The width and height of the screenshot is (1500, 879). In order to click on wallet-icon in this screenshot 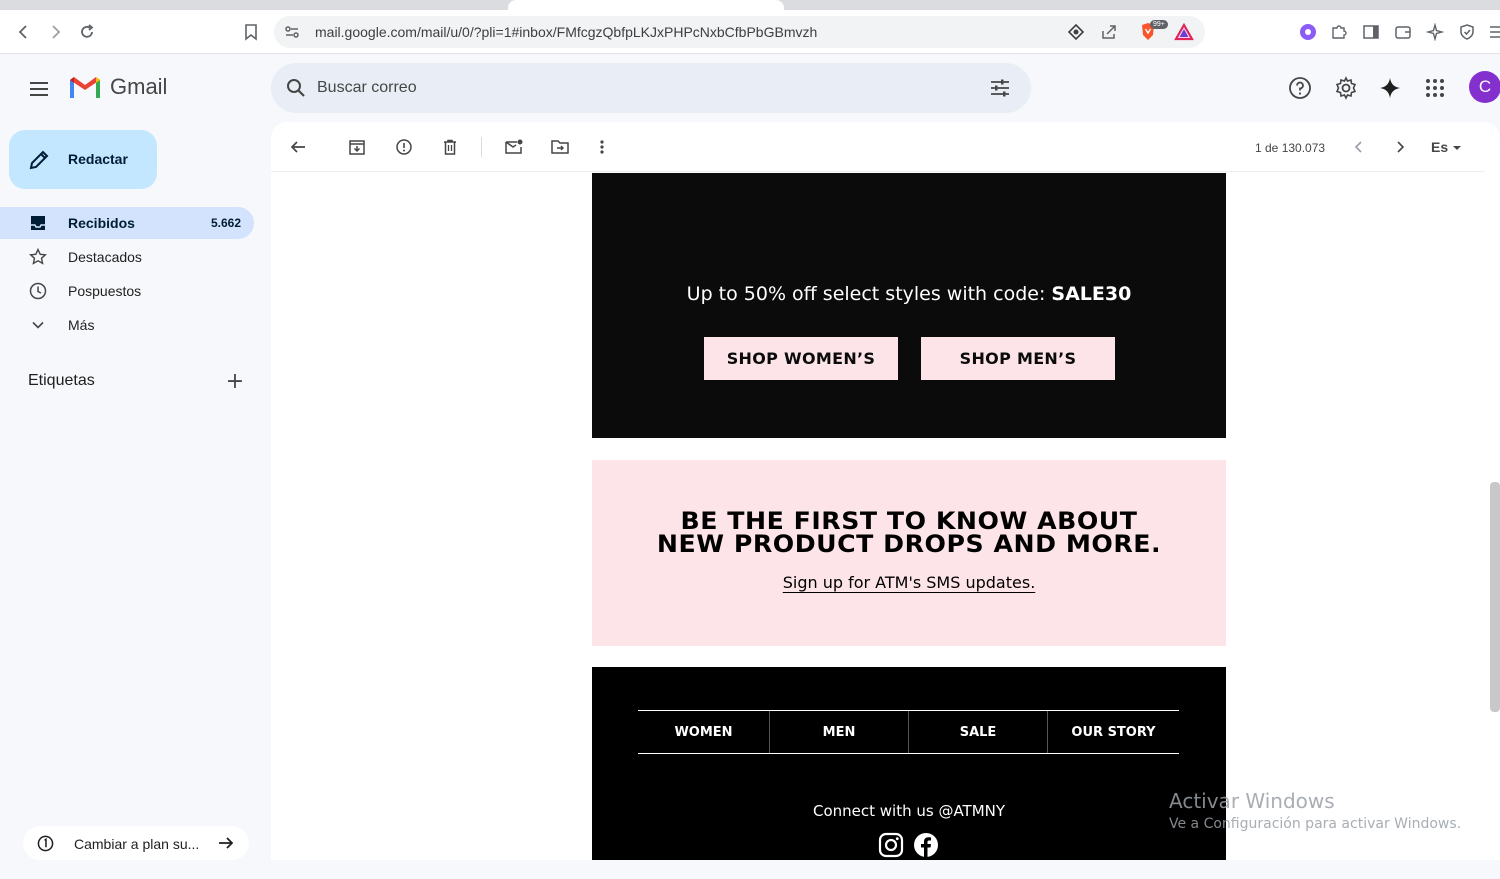, I will do `click(1403, 32)`.